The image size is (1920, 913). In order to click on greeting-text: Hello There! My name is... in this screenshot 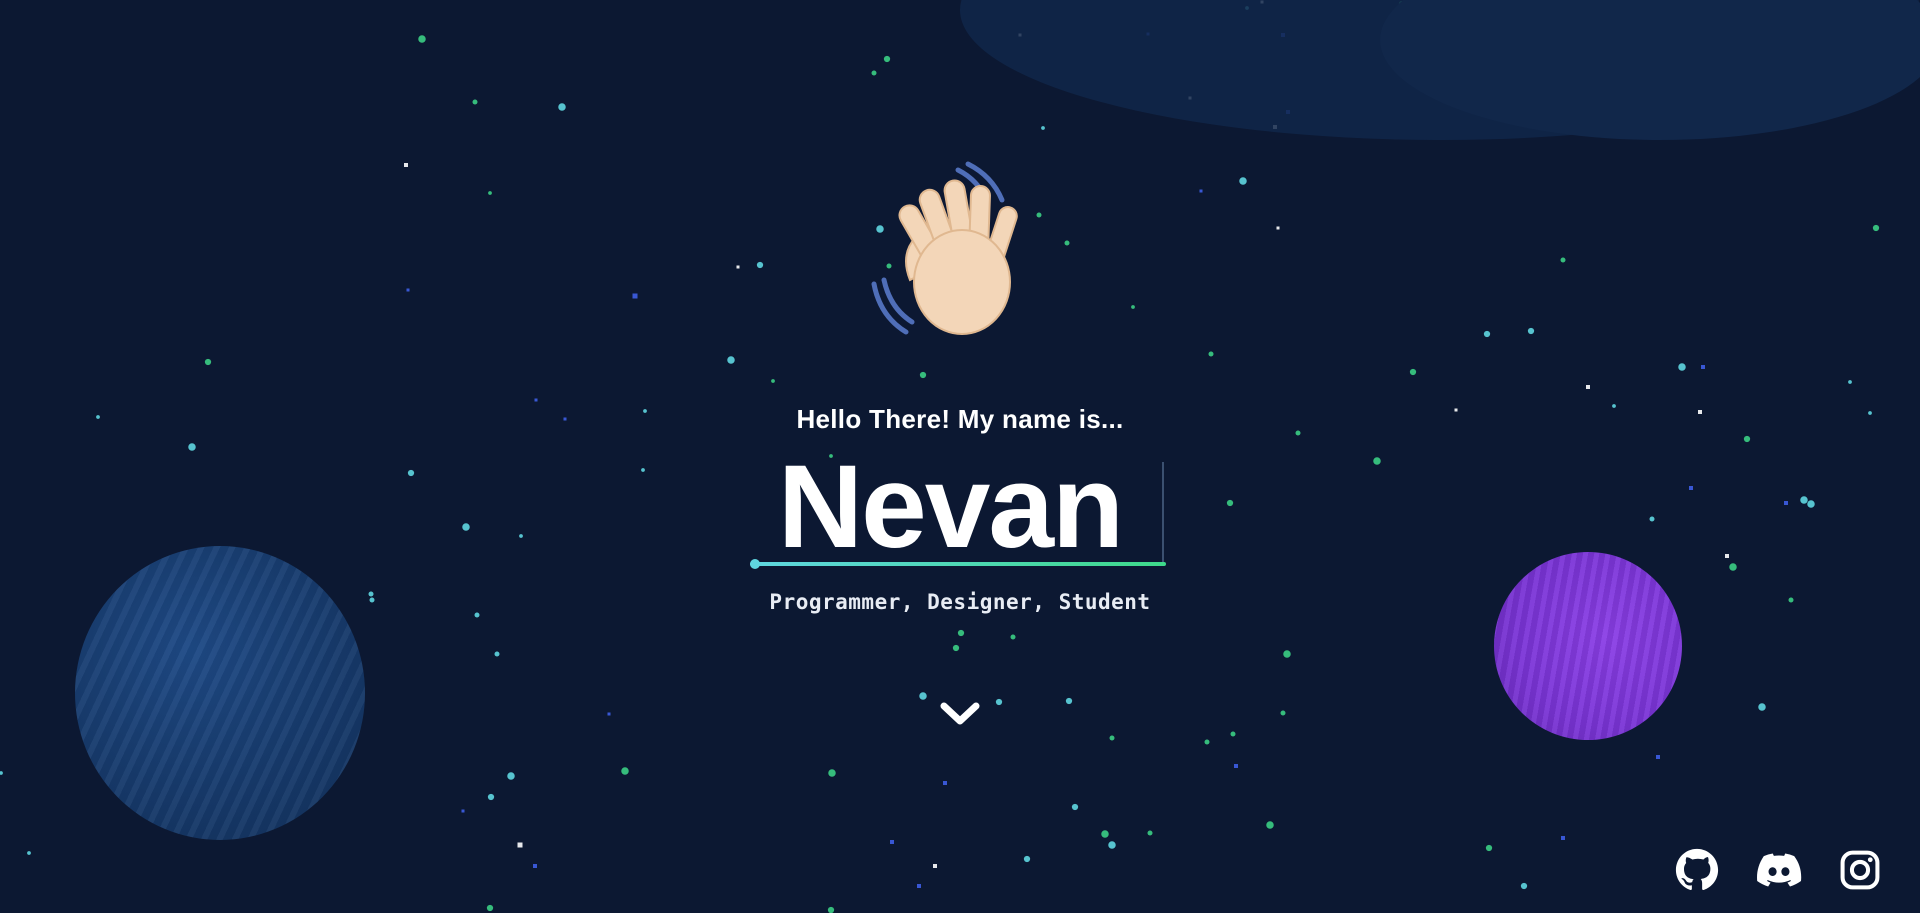, I will do `click(960, 419)`.